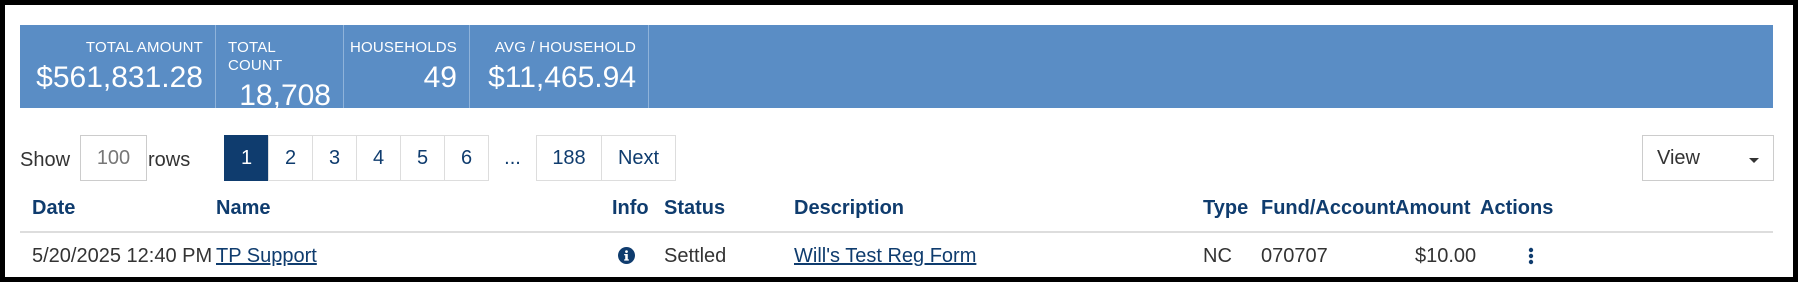  What do you see at coordinates (440, 77) in the screenshot?
I see `stat-value: 49` at bounding box center [440, 77].